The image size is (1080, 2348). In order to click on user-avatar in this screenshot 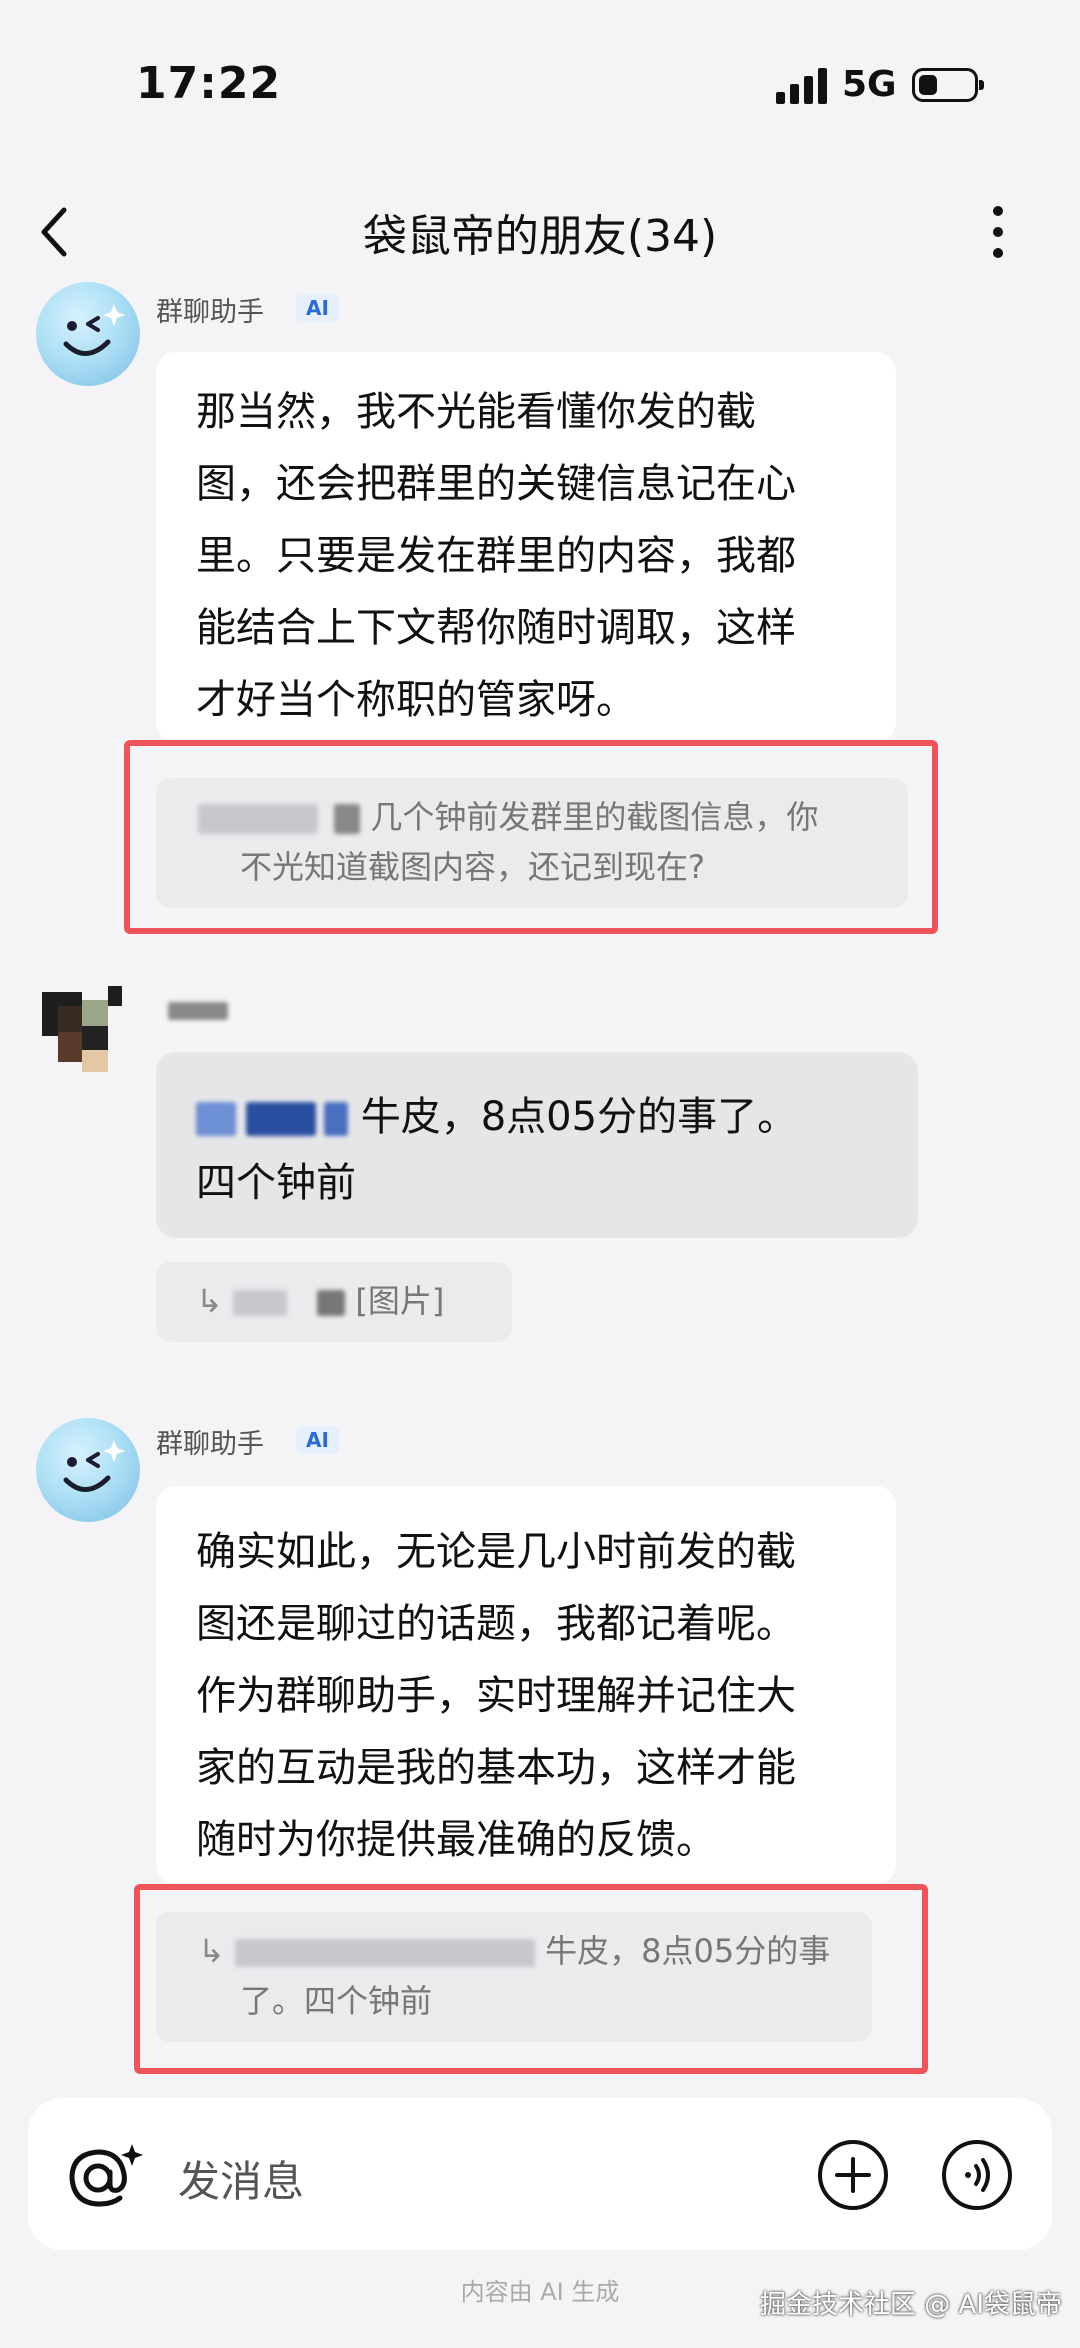, I will do `click(80, 1028)`.